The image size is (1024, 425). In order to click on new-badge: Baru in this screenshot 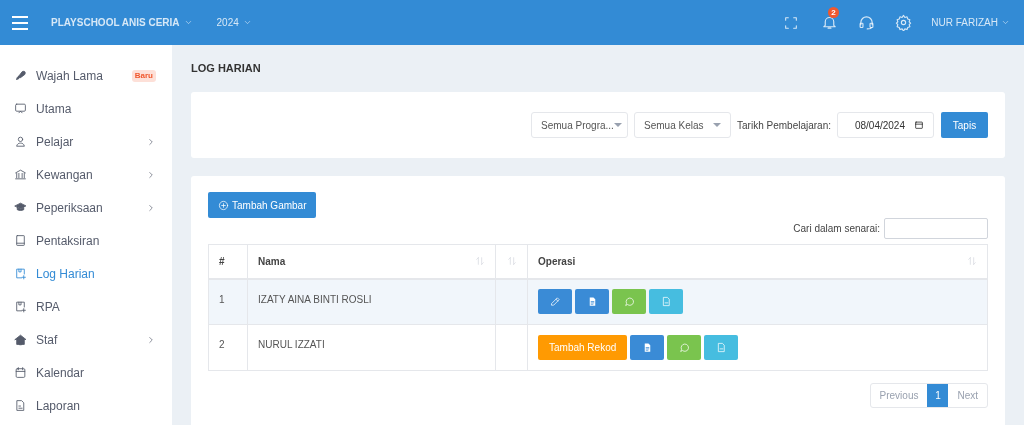, I will do `click(143, 75)`.